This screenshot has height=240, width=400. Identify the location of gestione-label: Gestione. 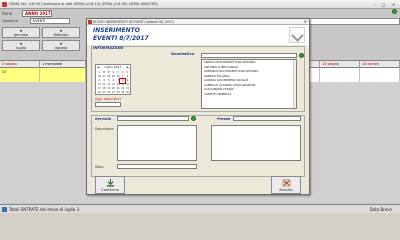
(10, 21).